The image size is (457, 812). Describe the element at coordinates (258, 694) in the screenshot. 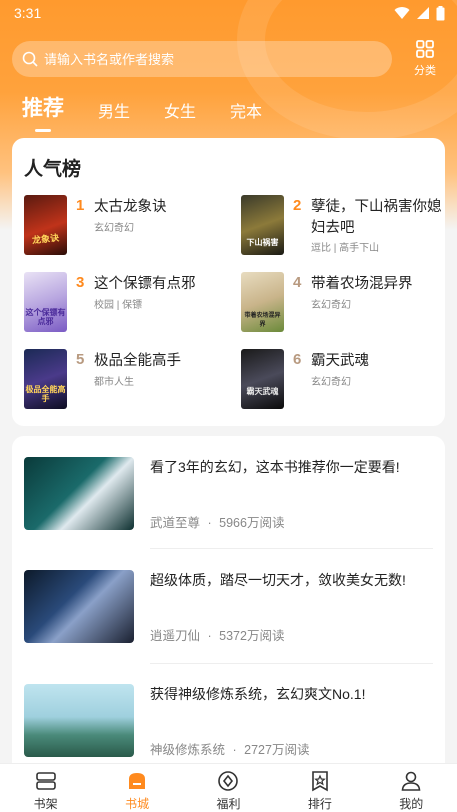

I see `feed-title: 获得神级修炼系统，玄幻爽文No.1!` at that location.